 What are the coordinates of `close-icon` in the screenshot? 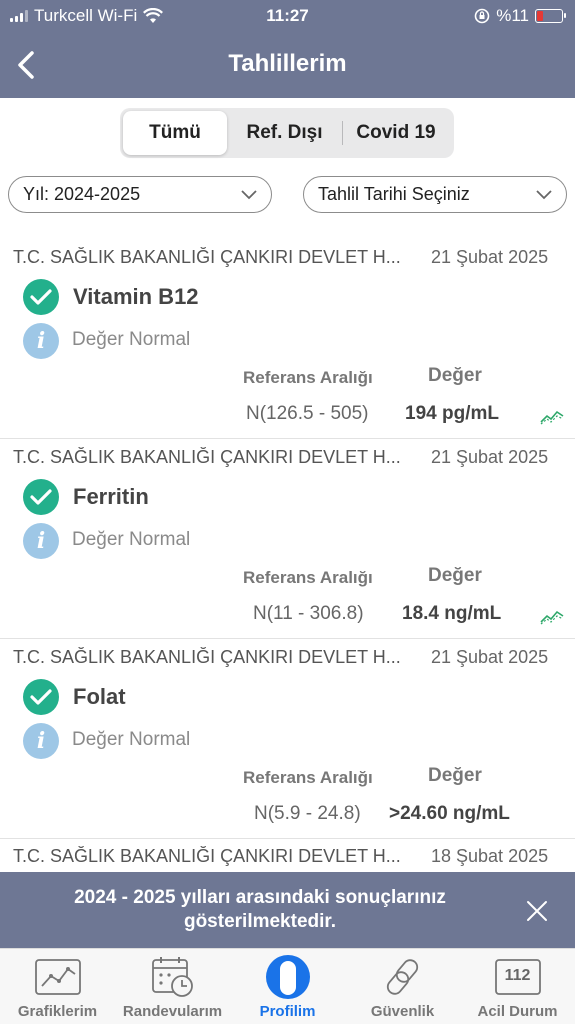 It's located at (537, 911).